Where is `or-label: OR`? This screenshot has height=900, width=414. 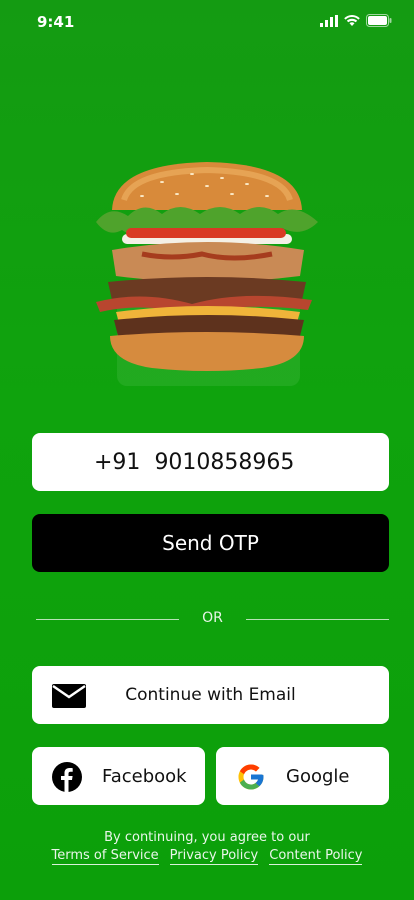 or-label: OR is located at coordinates (212, 618).